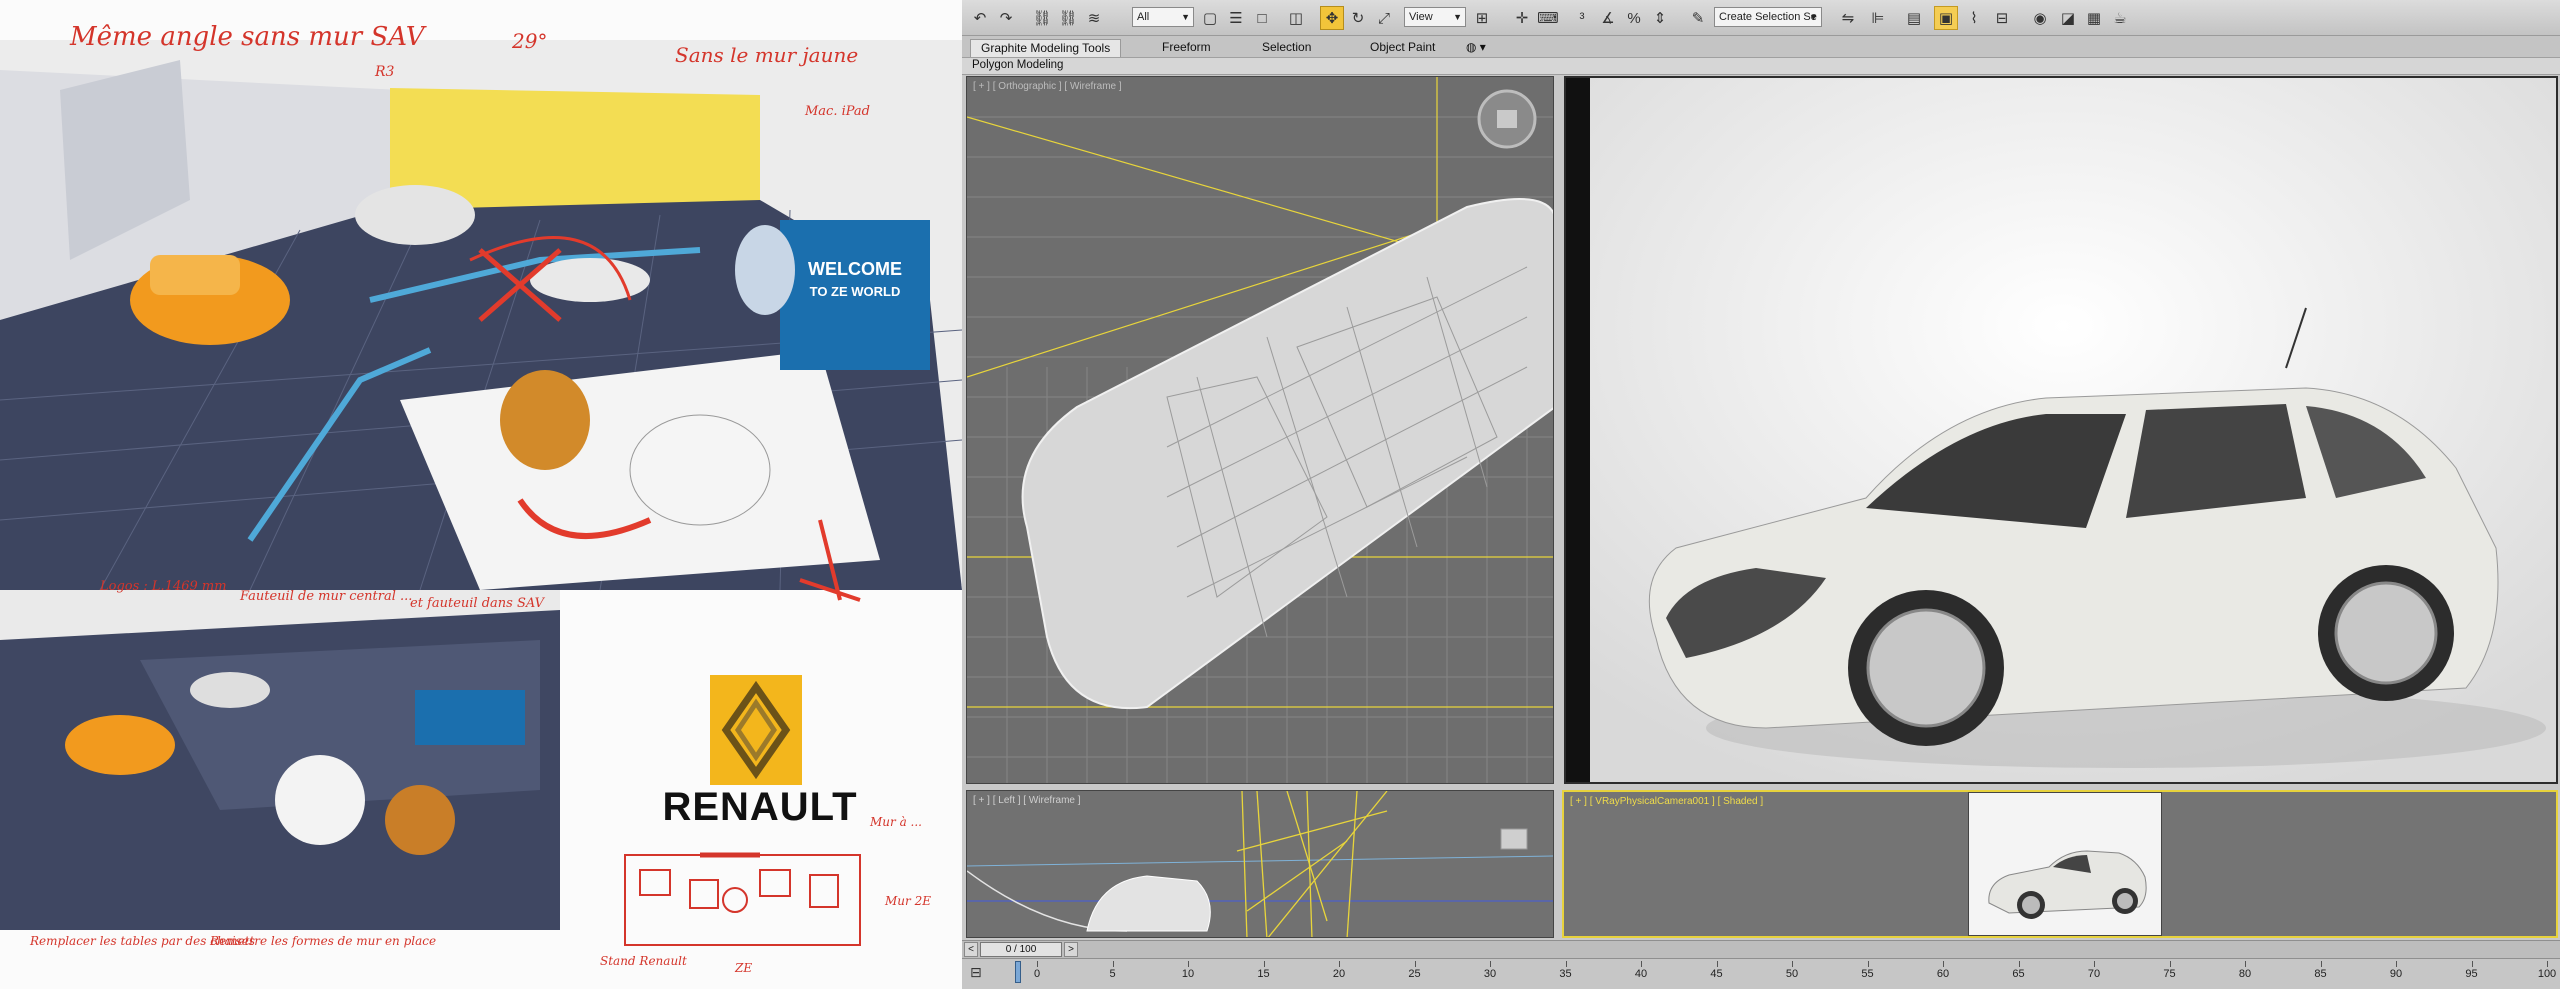  I want to click on select-object-icon: ▢, so click(1210, 18).